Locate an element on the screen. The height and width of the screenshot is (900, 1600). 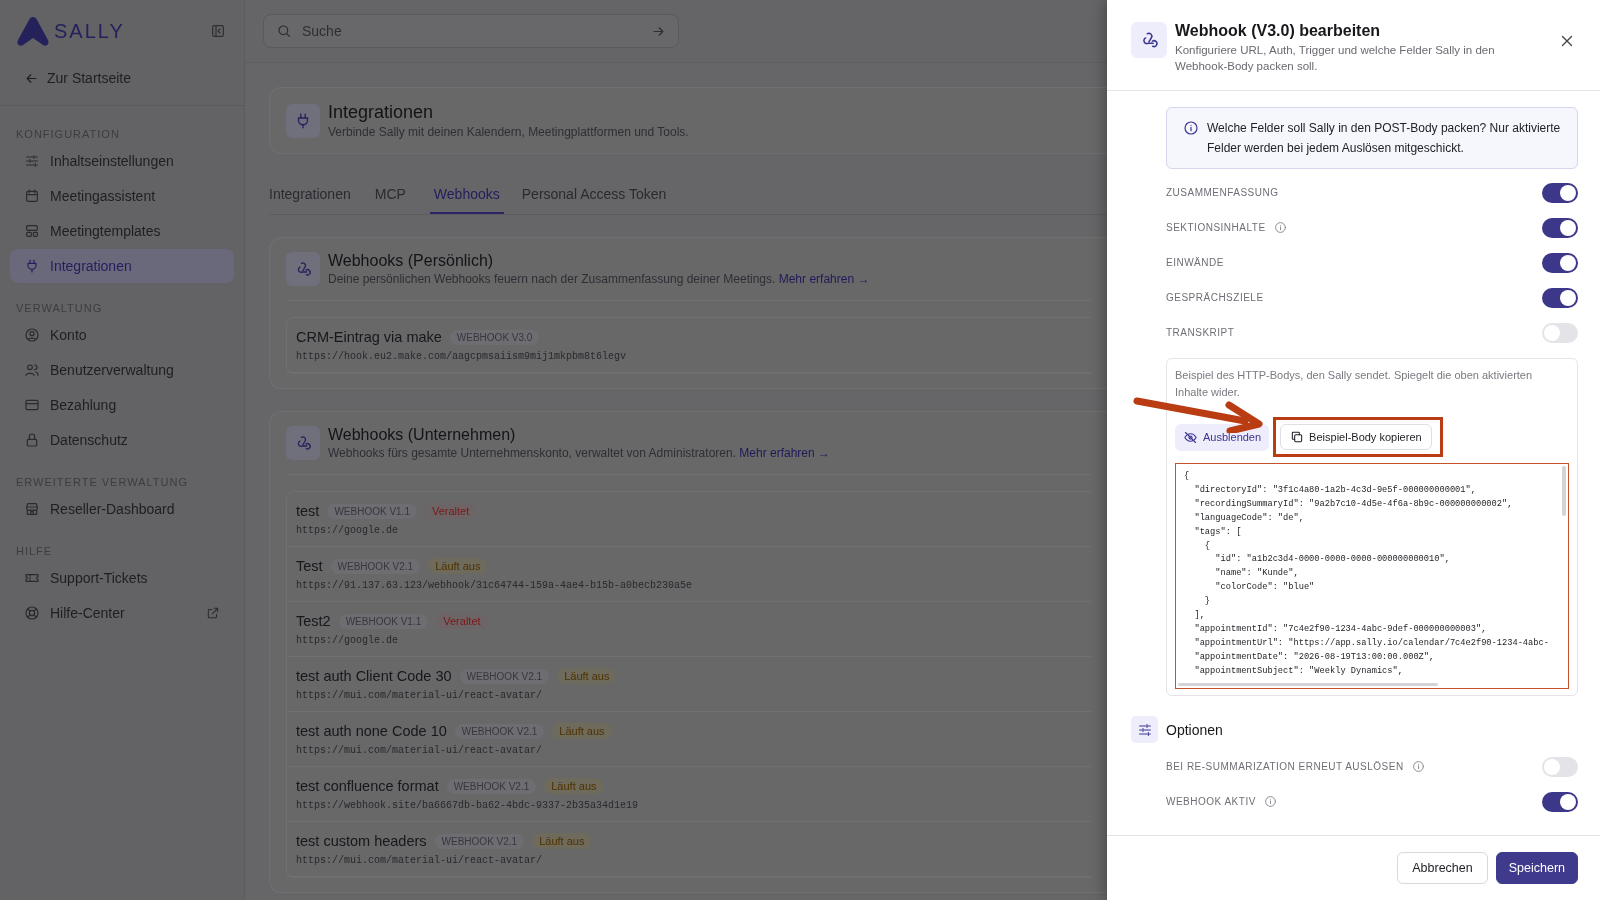
copy-icon is located at coordinates (1297, 437).